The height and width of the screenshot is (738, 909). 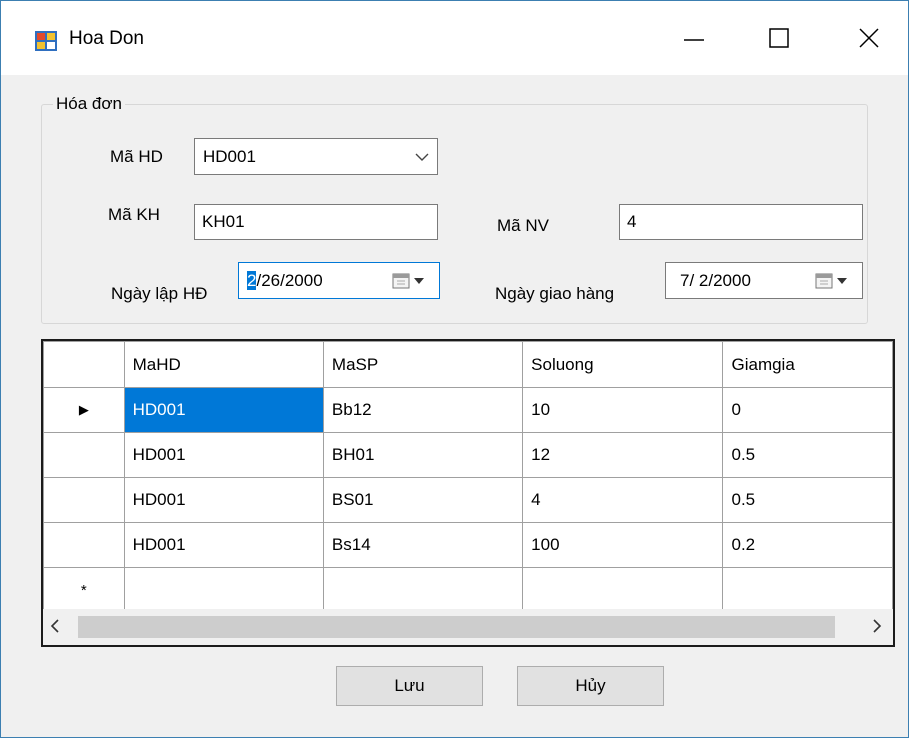 I want to click on table-cell: 100, so click(x=623, y=545).